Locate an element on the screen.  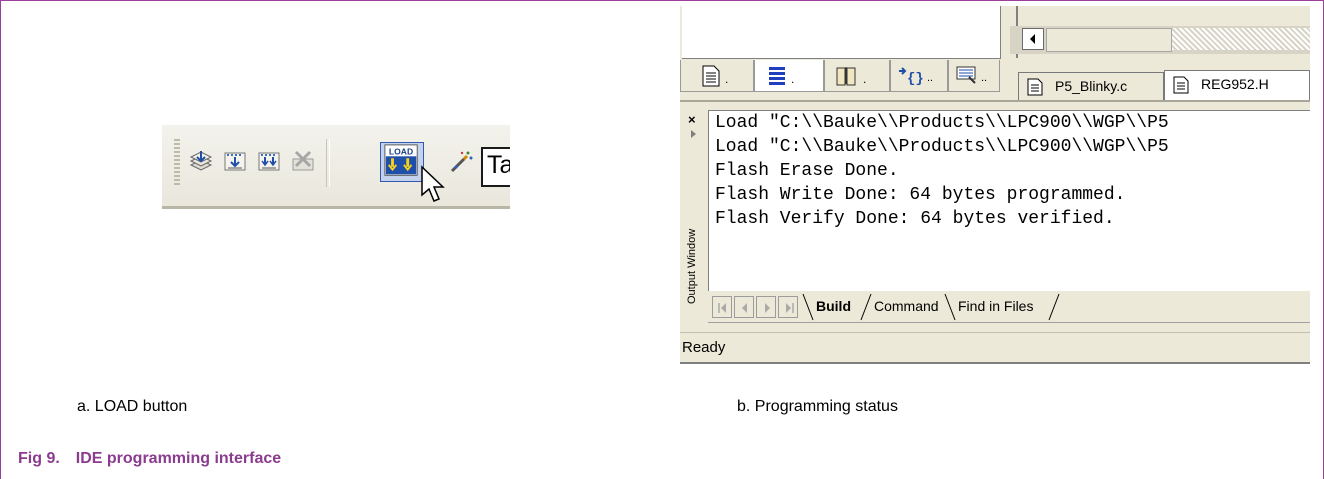
project-tree-area is located at coordinates (841, 32).